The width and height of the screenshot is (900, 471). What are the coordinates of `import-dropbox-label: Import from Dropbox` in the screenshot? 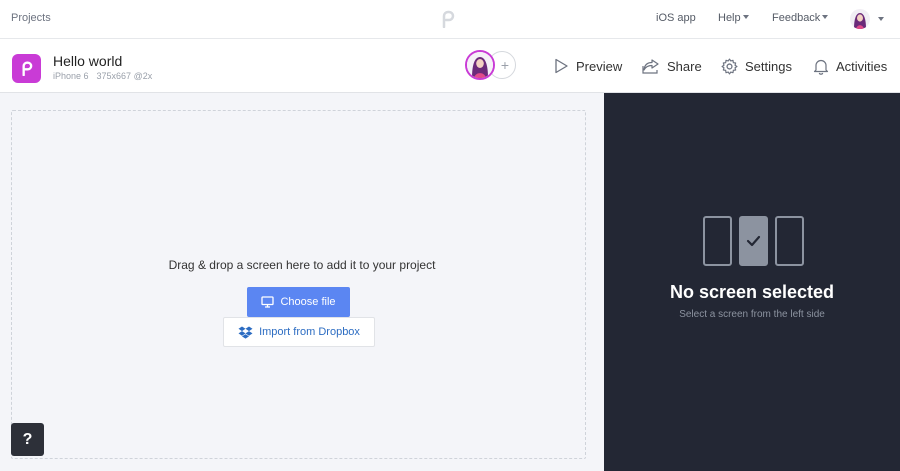 It's located at (309, 332).